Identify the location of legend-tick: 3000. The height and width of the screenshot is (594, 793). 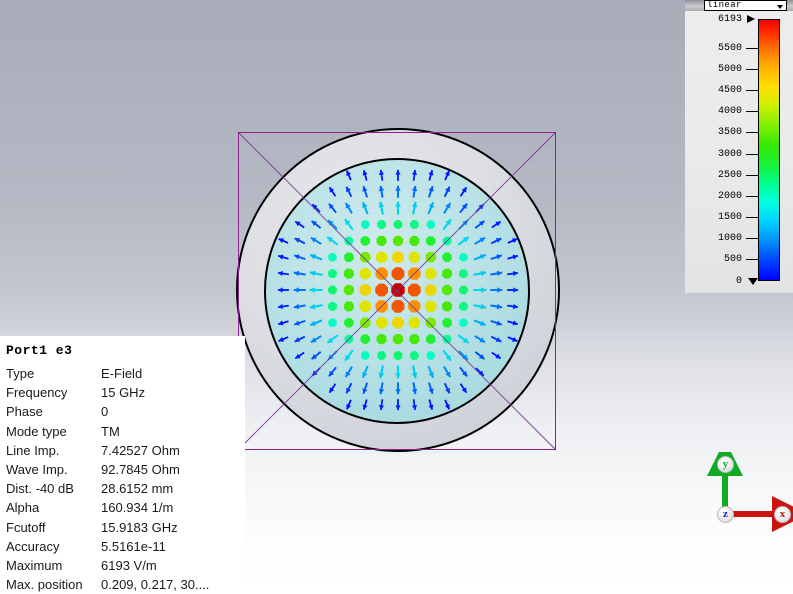
(729, 154).